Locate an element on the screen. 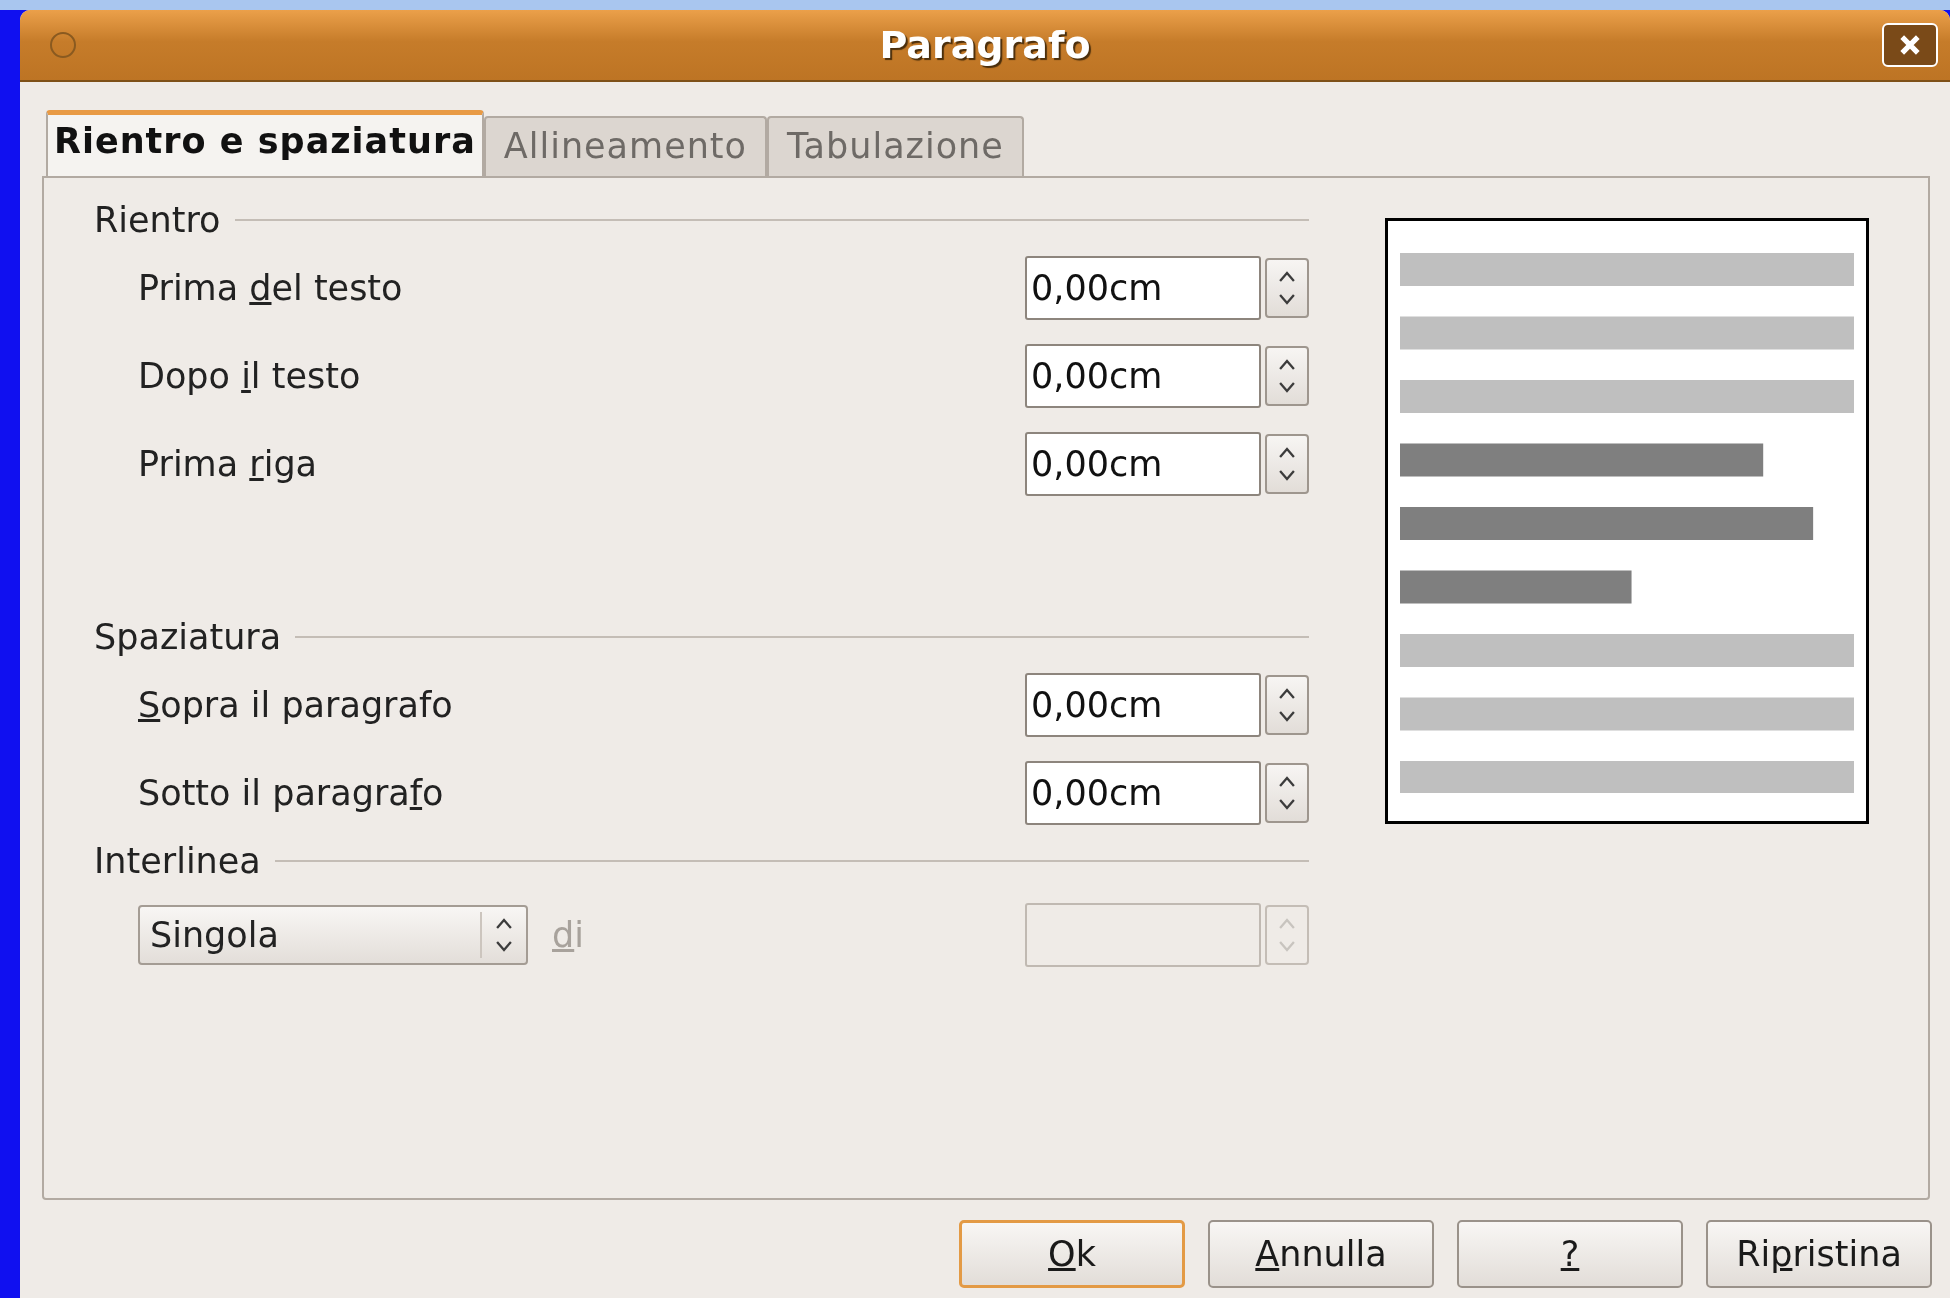 The image size is (1950, 1298). dialog-button: Ripristina is located at coordinates (1819, 1254).